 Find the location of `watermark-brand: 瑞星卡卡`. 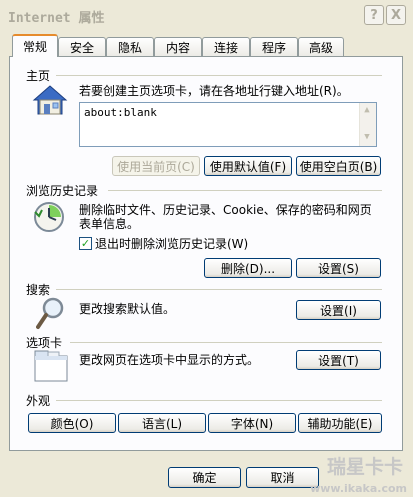

watermark-brand: 瑞星卡卡 is located at coordinates (364, 467).